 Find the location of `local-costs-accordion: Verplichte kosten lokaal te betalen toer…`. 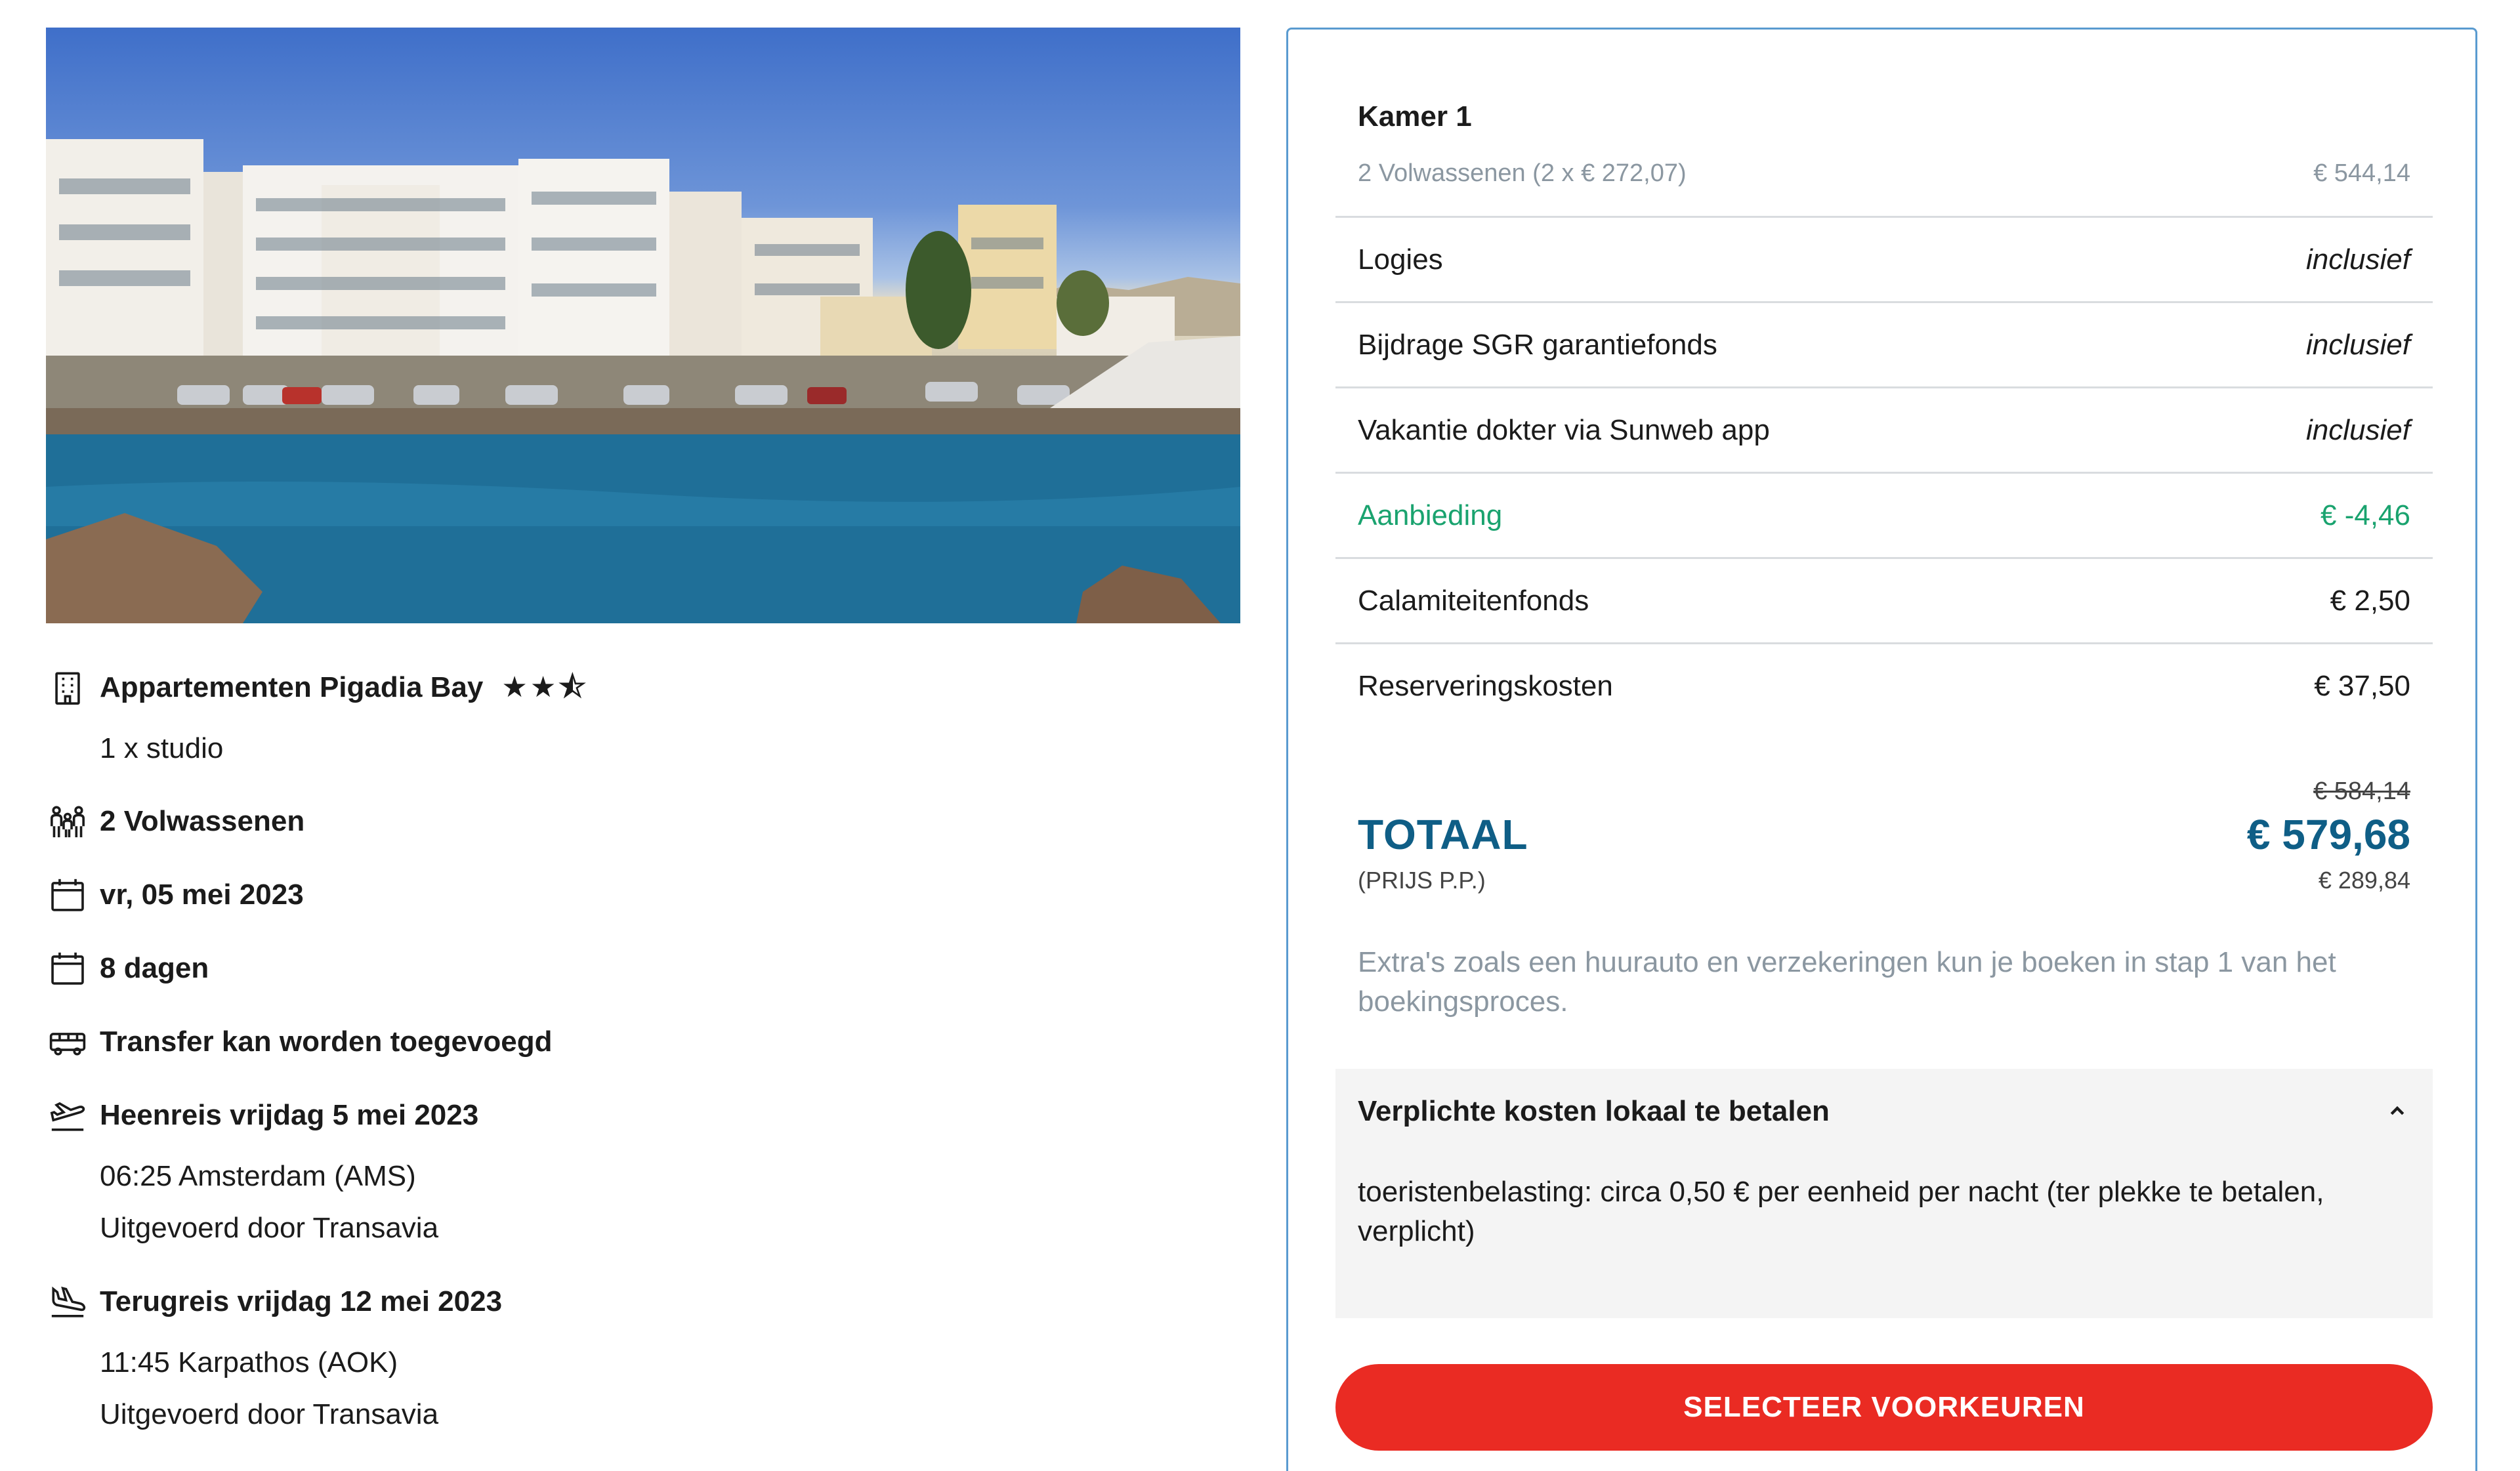

local-costs-accordion: Verplichte kosten lokaal te betalen toer… is located at coordinates (1884, 1193).